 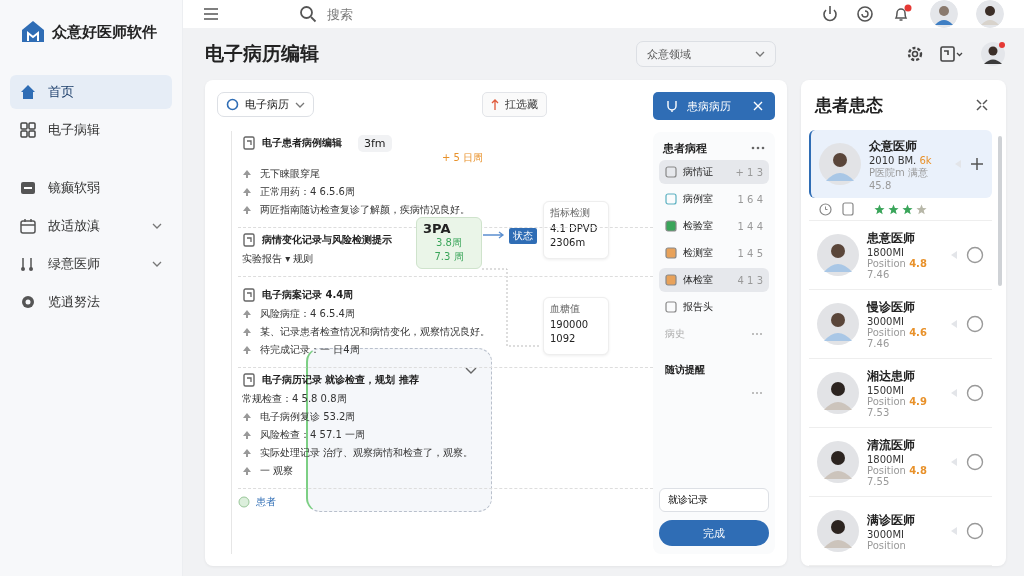 I want to click on course-item: 病例室 1 6 4, so click(x=714, y=199).